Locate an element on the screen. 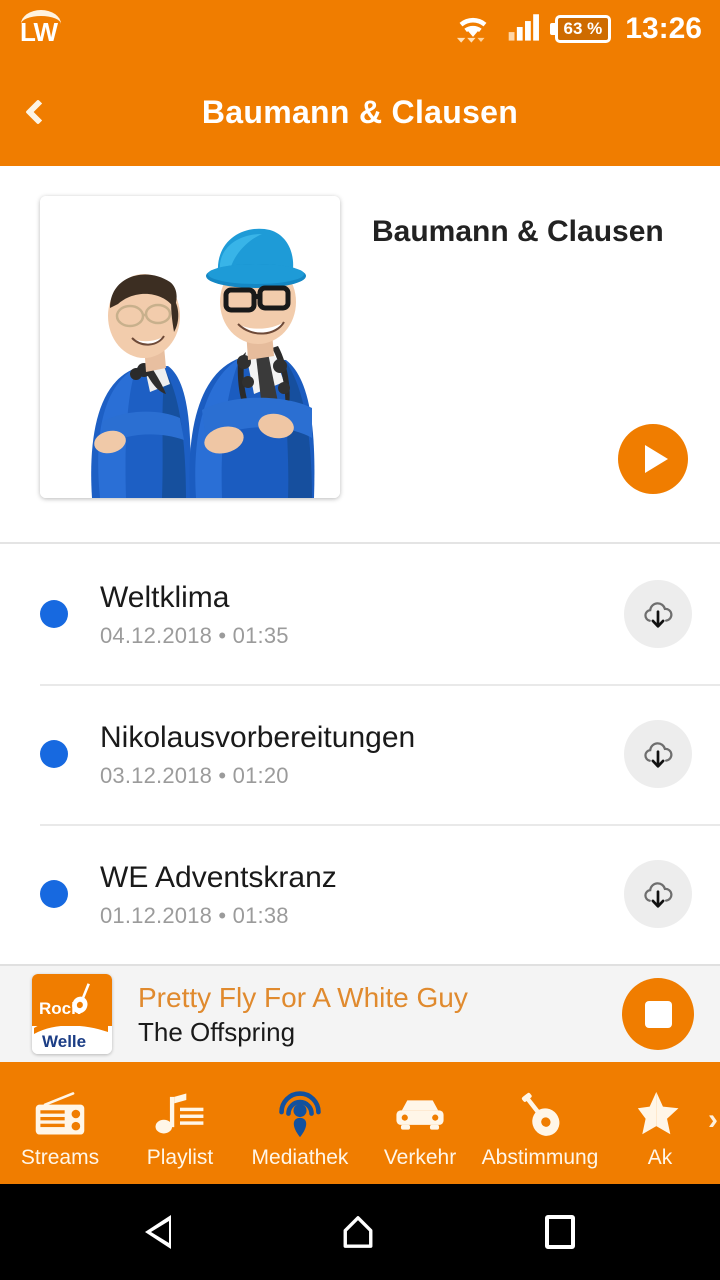  now-playing-text: Pretty Fly For A White Guy The Offspring is located at coordinates (367, 1014).